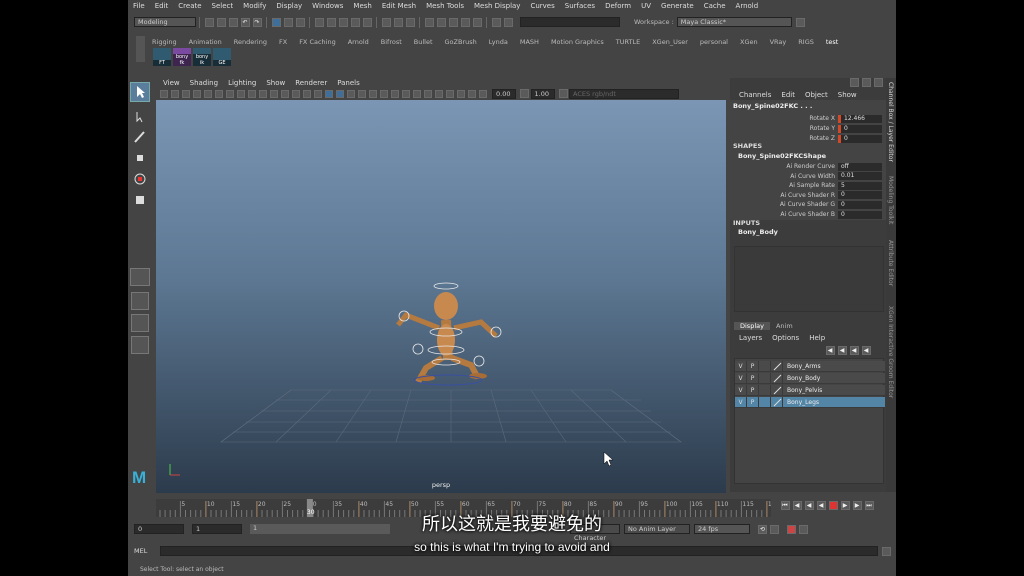  Describe the element at coordinates (162, 6) in the screenshot. I see `menu-edit: Edit` at that location.